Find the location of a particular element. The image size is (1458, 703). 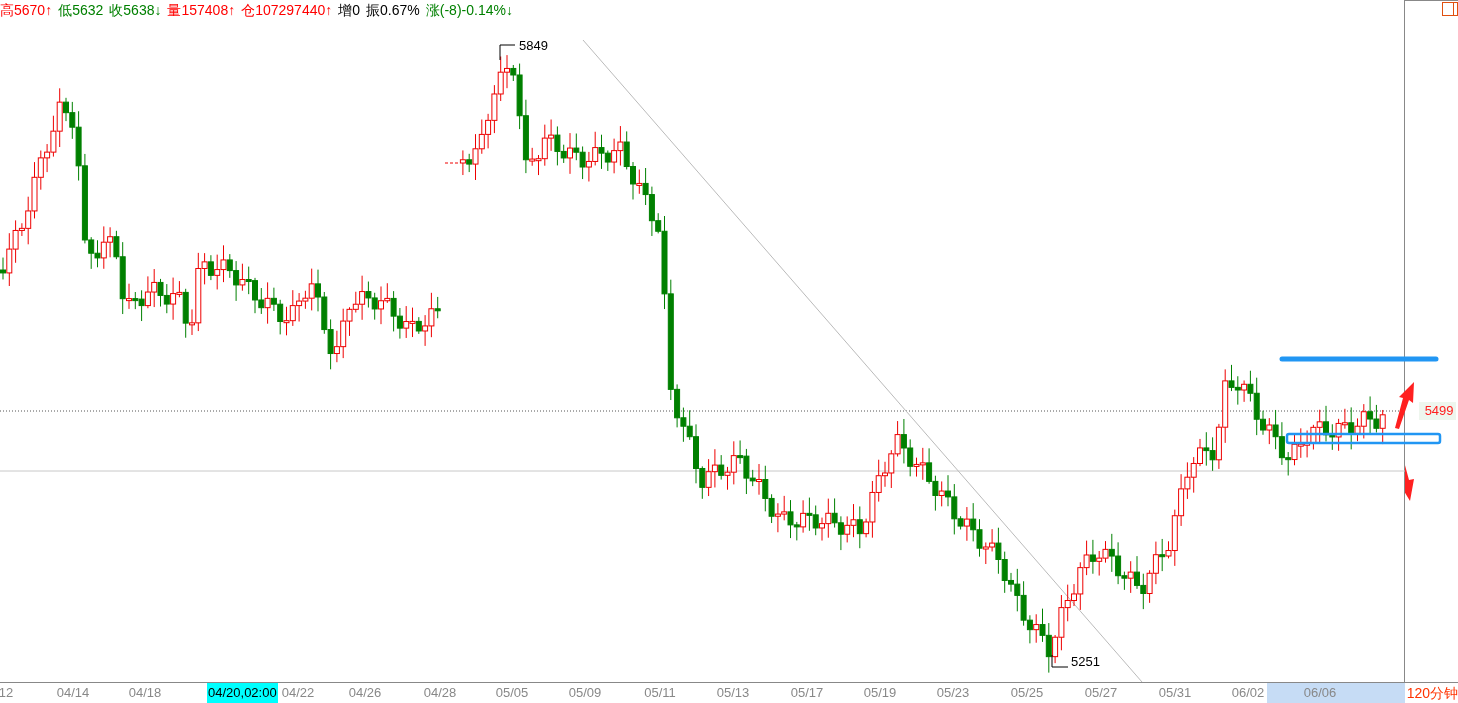

date-tick-label: 05/17 is located at coordinates (807, 693).